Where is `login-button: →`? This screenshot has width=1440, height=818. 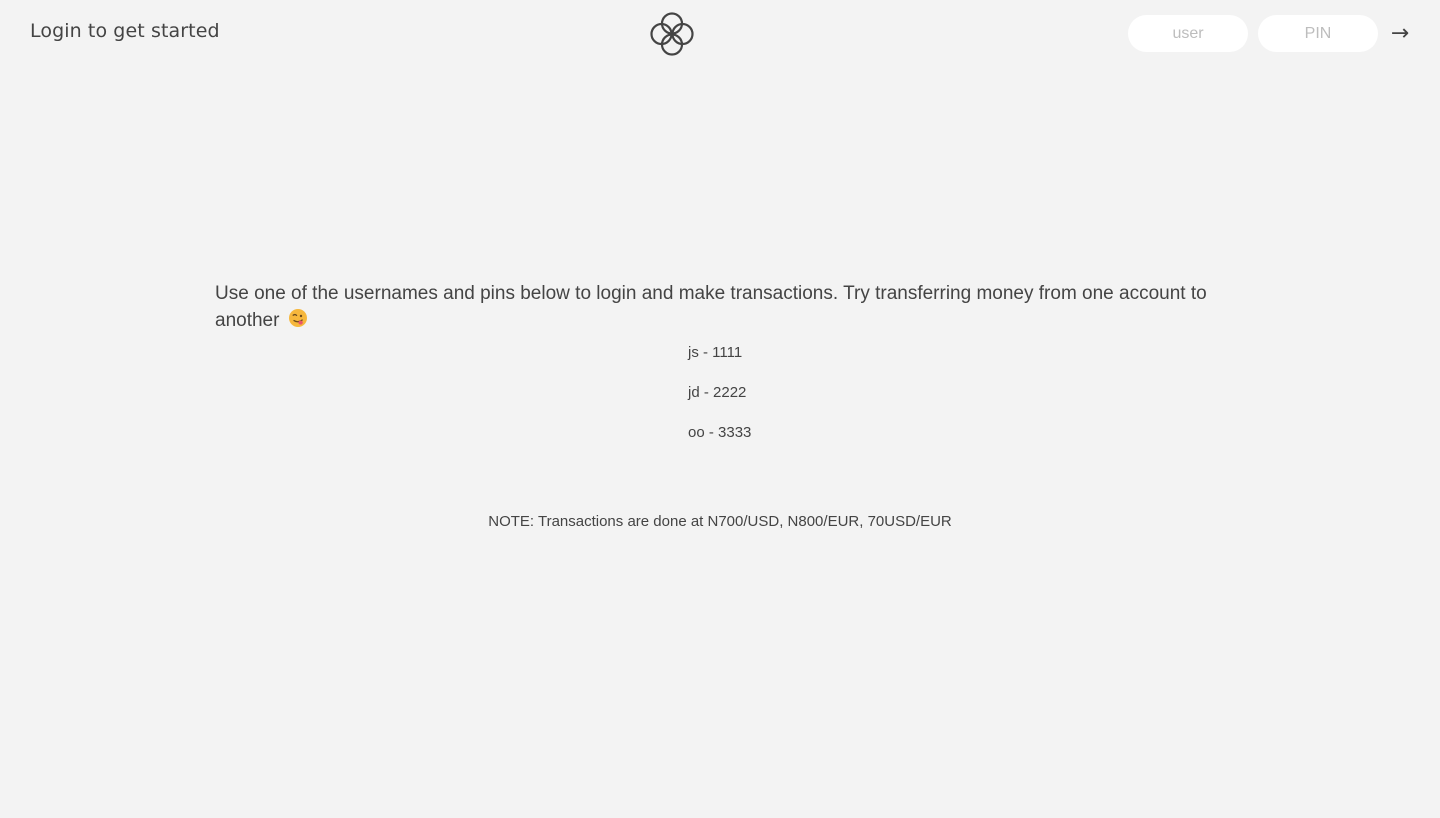 login-button: → is located at coordinates (1400, 33).